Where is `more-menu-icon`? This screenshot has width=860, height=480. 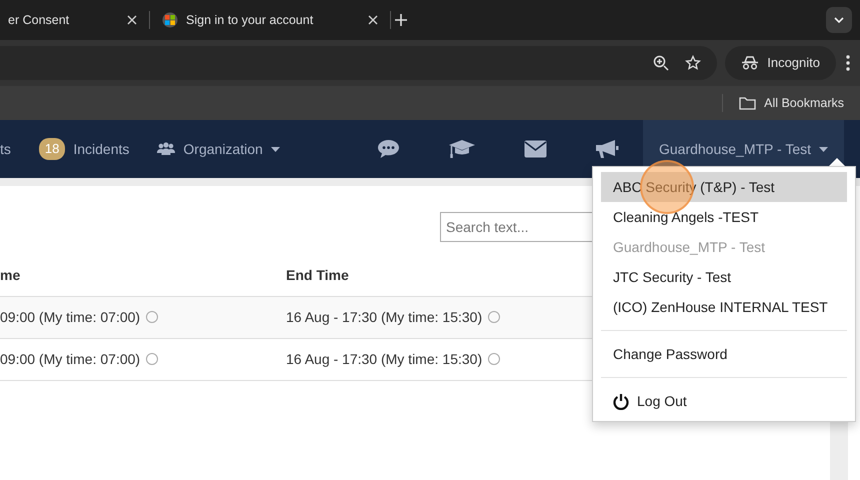 more-menu-icon is located at coordinates (848, 63).